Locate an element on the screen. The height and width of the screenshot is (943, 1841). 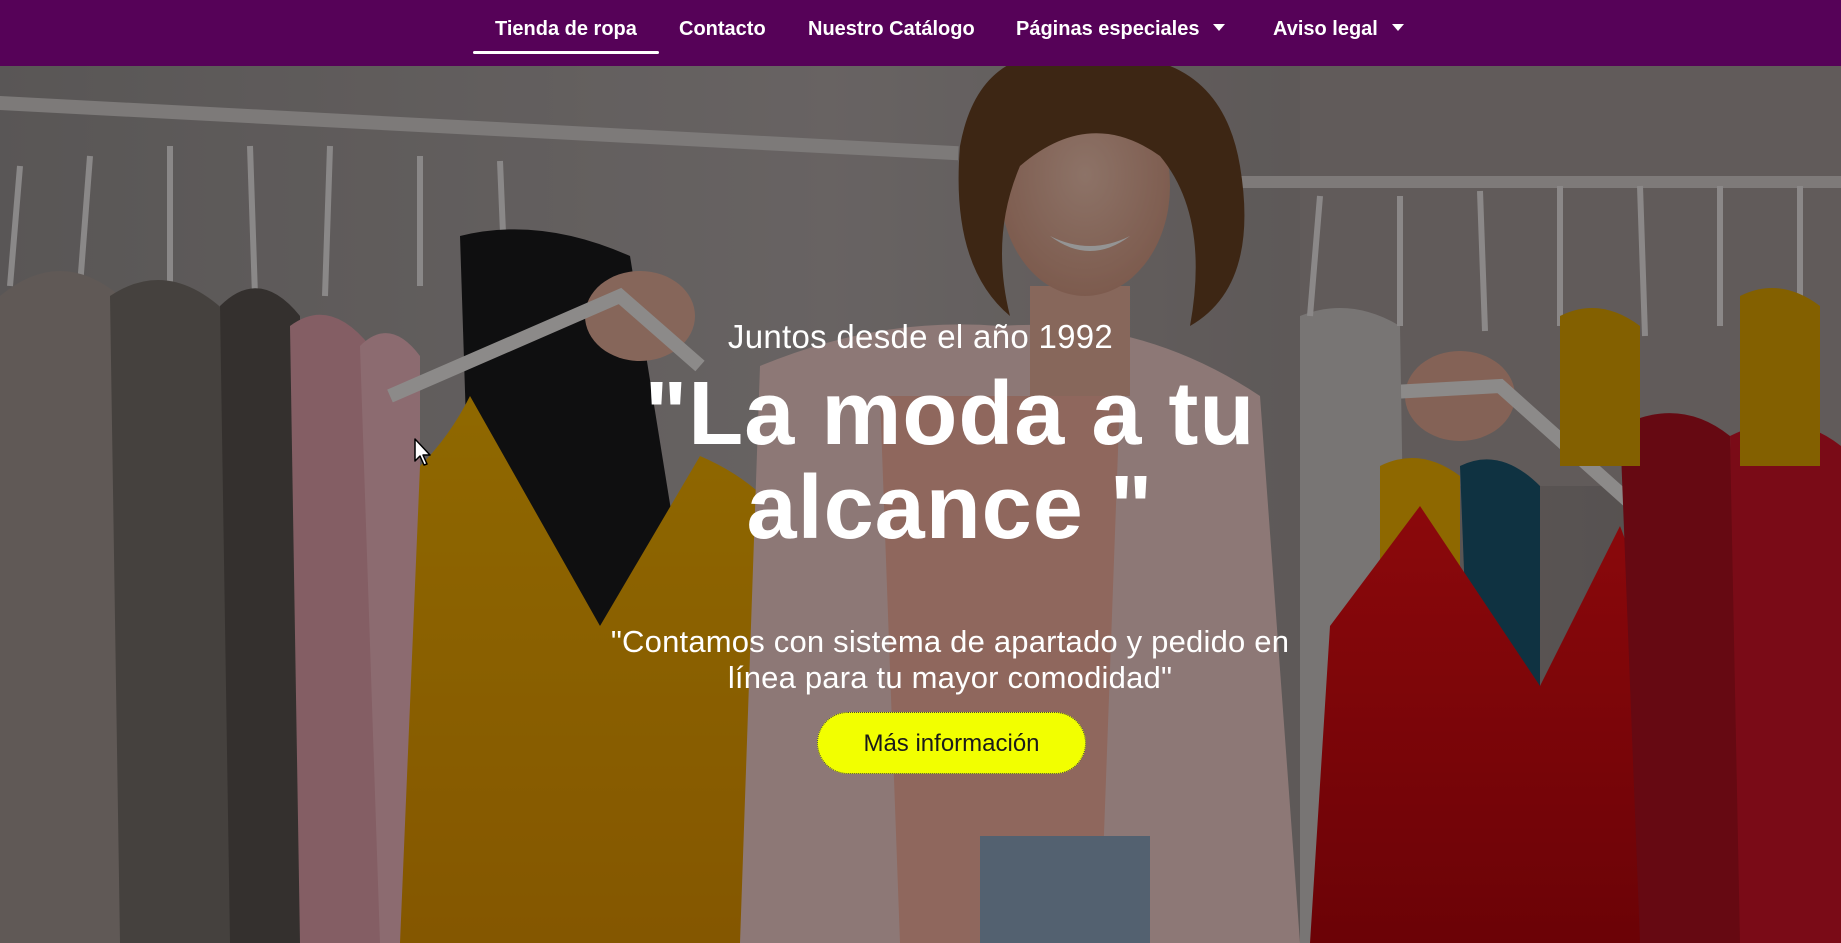
nav-item-label: Tienda de ropa is located at coordinates (566, 29).